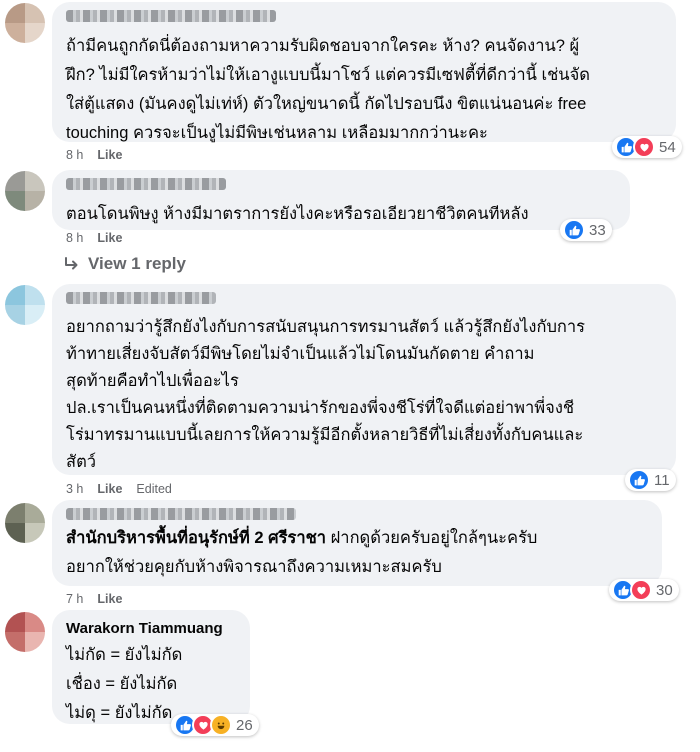 The width and height of the screenshot is (700, 752). What do you see at coordinates (71, 263) in the screenshot?
I see `reply-arrow-icon` at bounding box center [71, 263].